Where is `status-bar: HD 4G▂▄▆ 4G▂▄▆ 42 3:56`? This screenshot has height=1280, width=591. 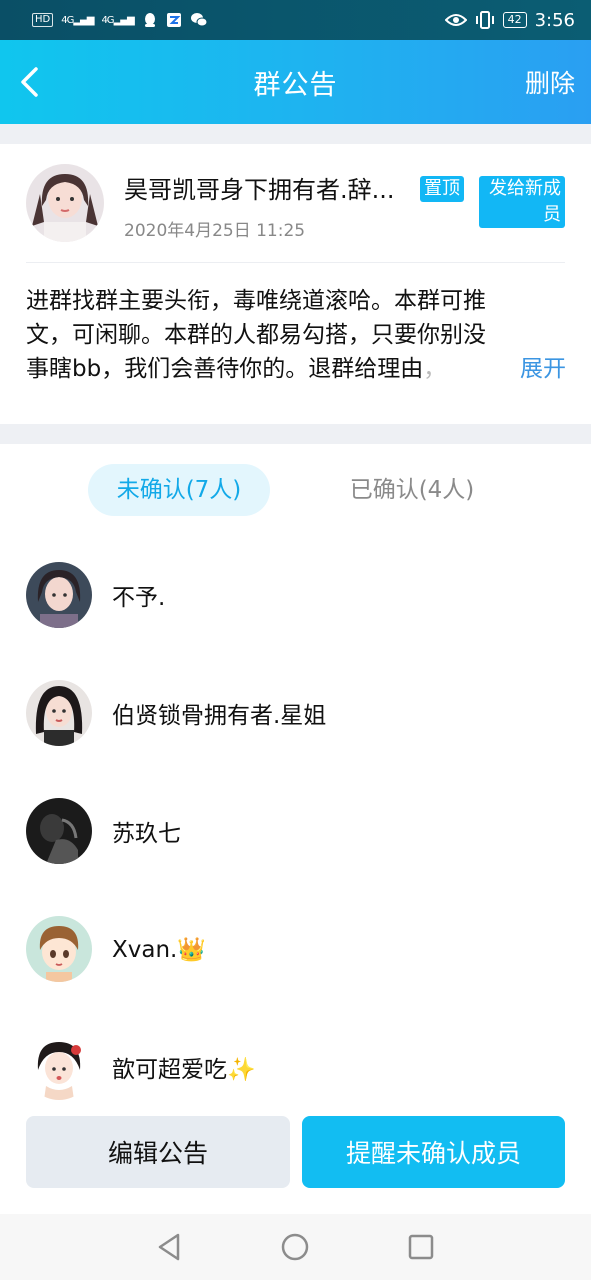 status-bar: HD 4G▂▄▆ 4G▂▄▆ 42 3:56 is located at coordinates (295, 20).